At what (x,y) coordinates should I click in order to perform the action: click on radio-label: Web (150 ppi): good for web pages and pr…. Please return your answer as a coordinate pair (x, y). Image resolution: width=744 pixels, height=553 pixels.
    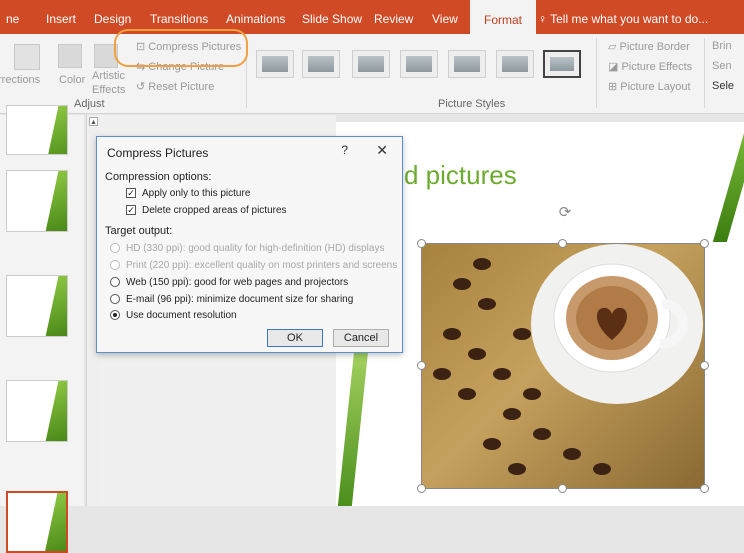
    Looking at the image, I should click on (237, 282).